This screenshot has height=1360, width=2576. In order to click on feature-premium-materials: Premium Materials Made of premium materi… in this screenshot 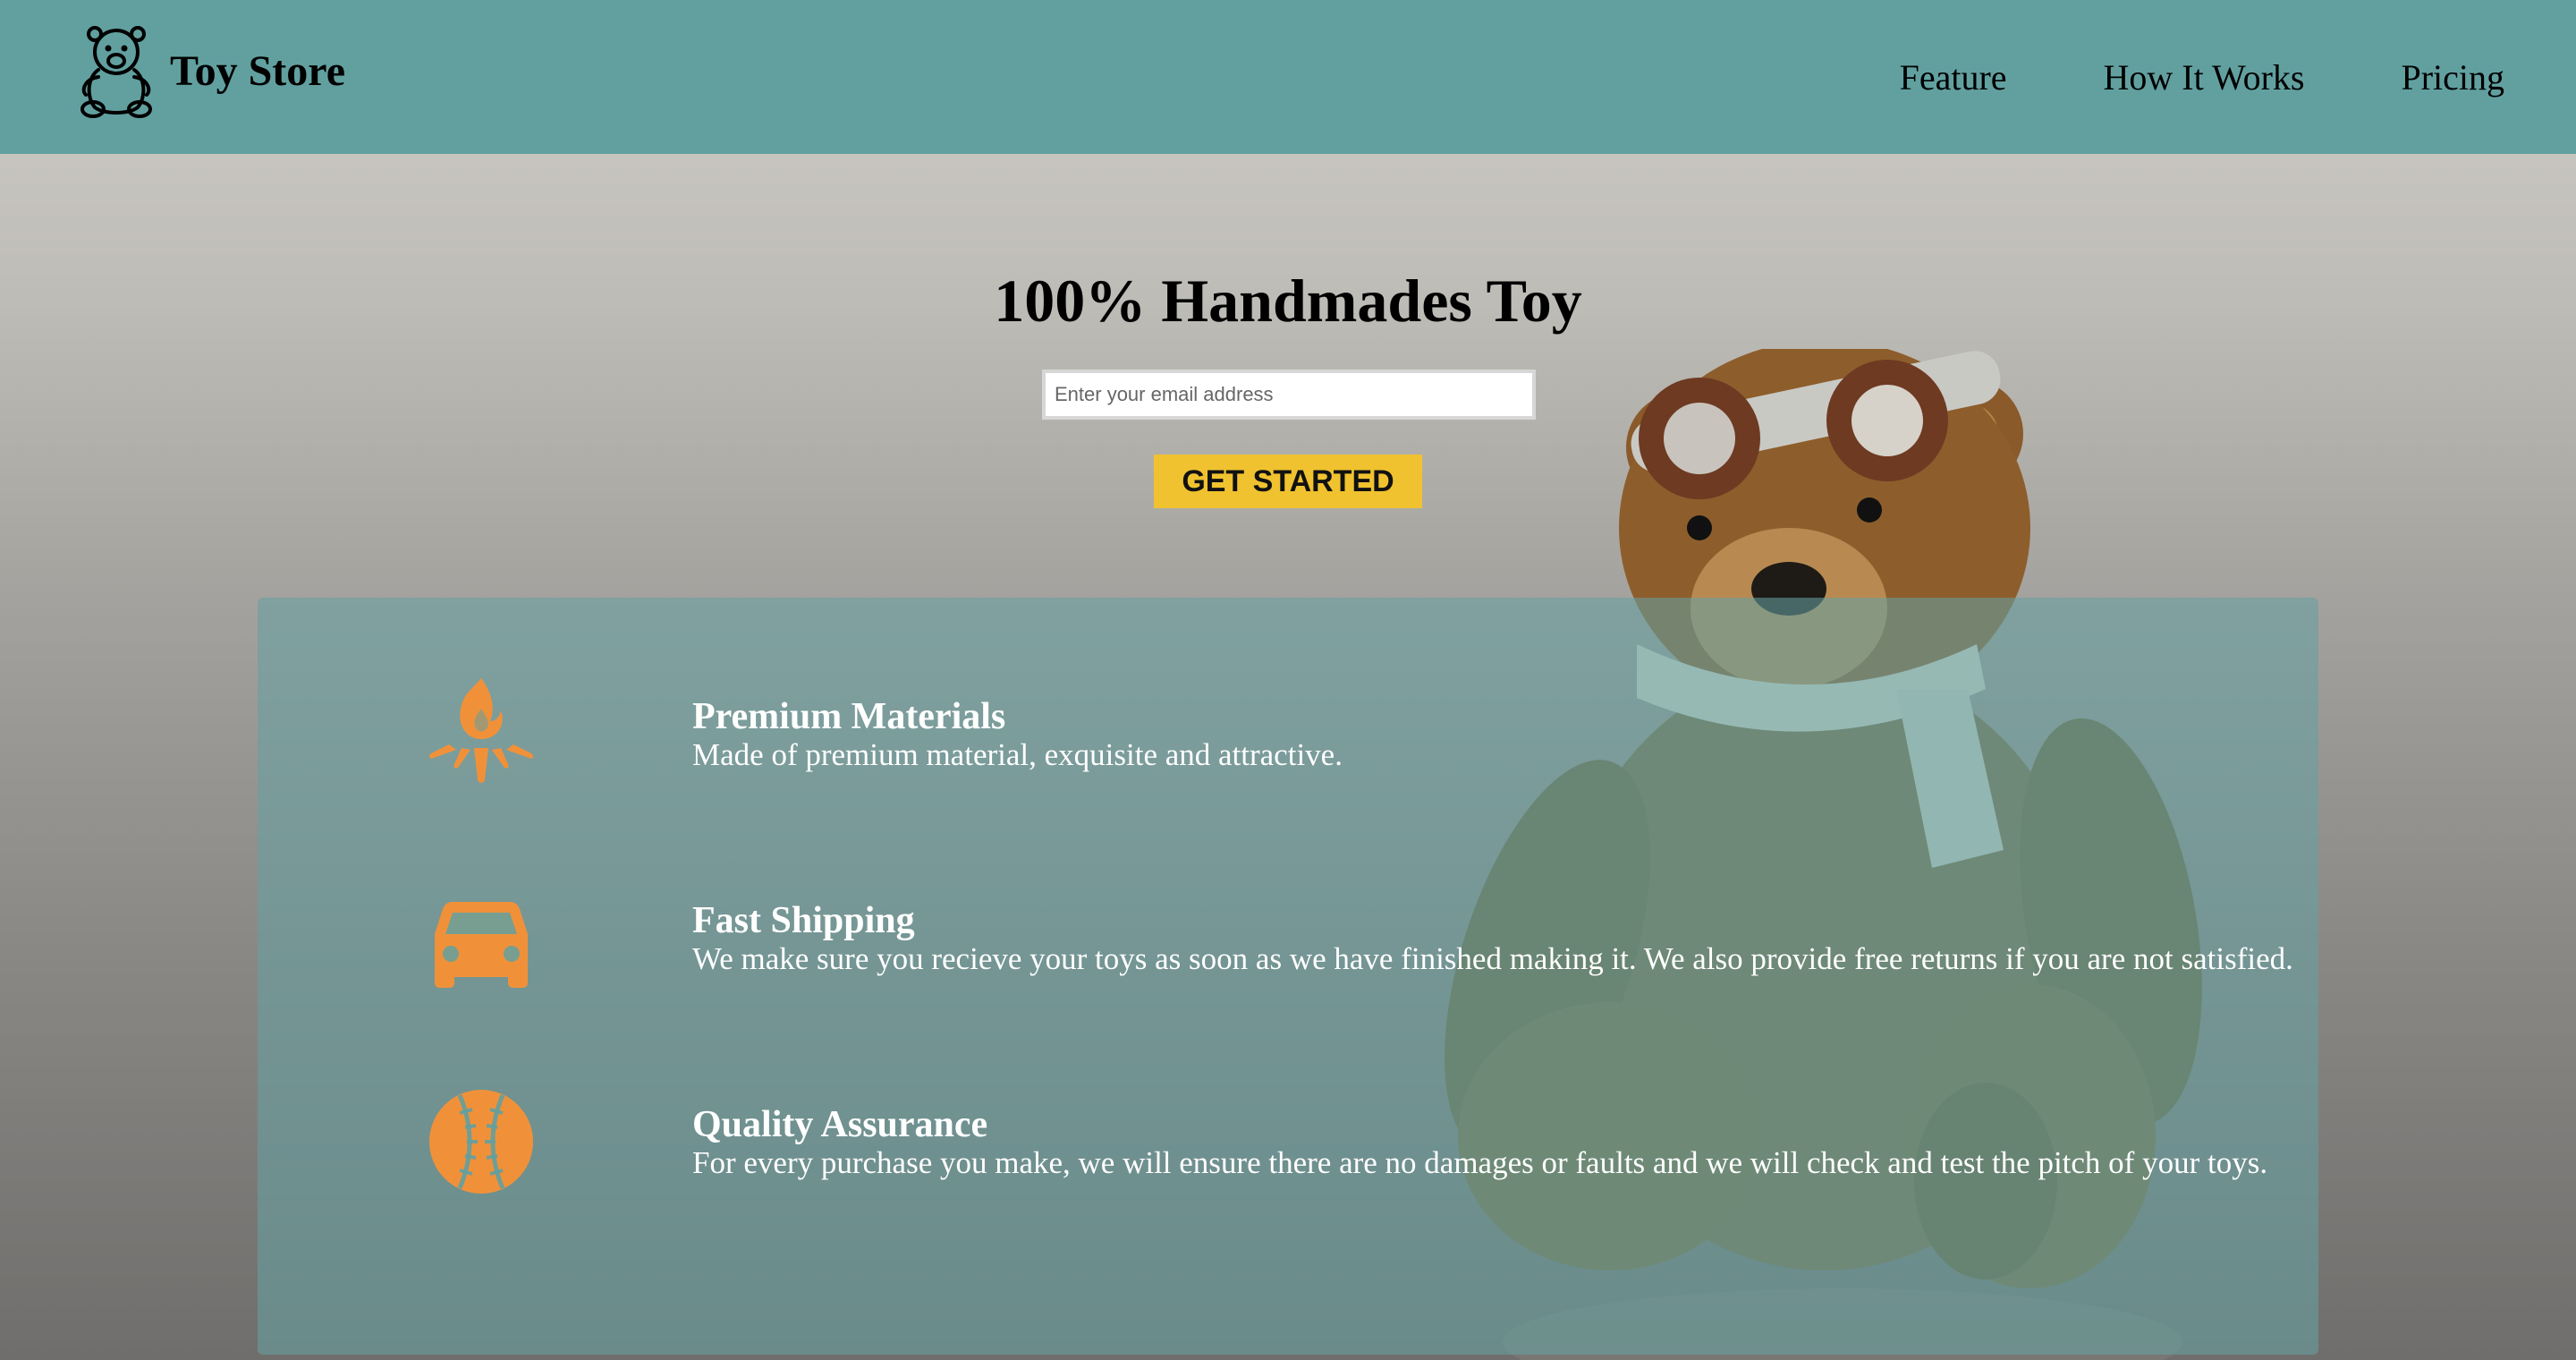, I will do `click(1497, 734)`.